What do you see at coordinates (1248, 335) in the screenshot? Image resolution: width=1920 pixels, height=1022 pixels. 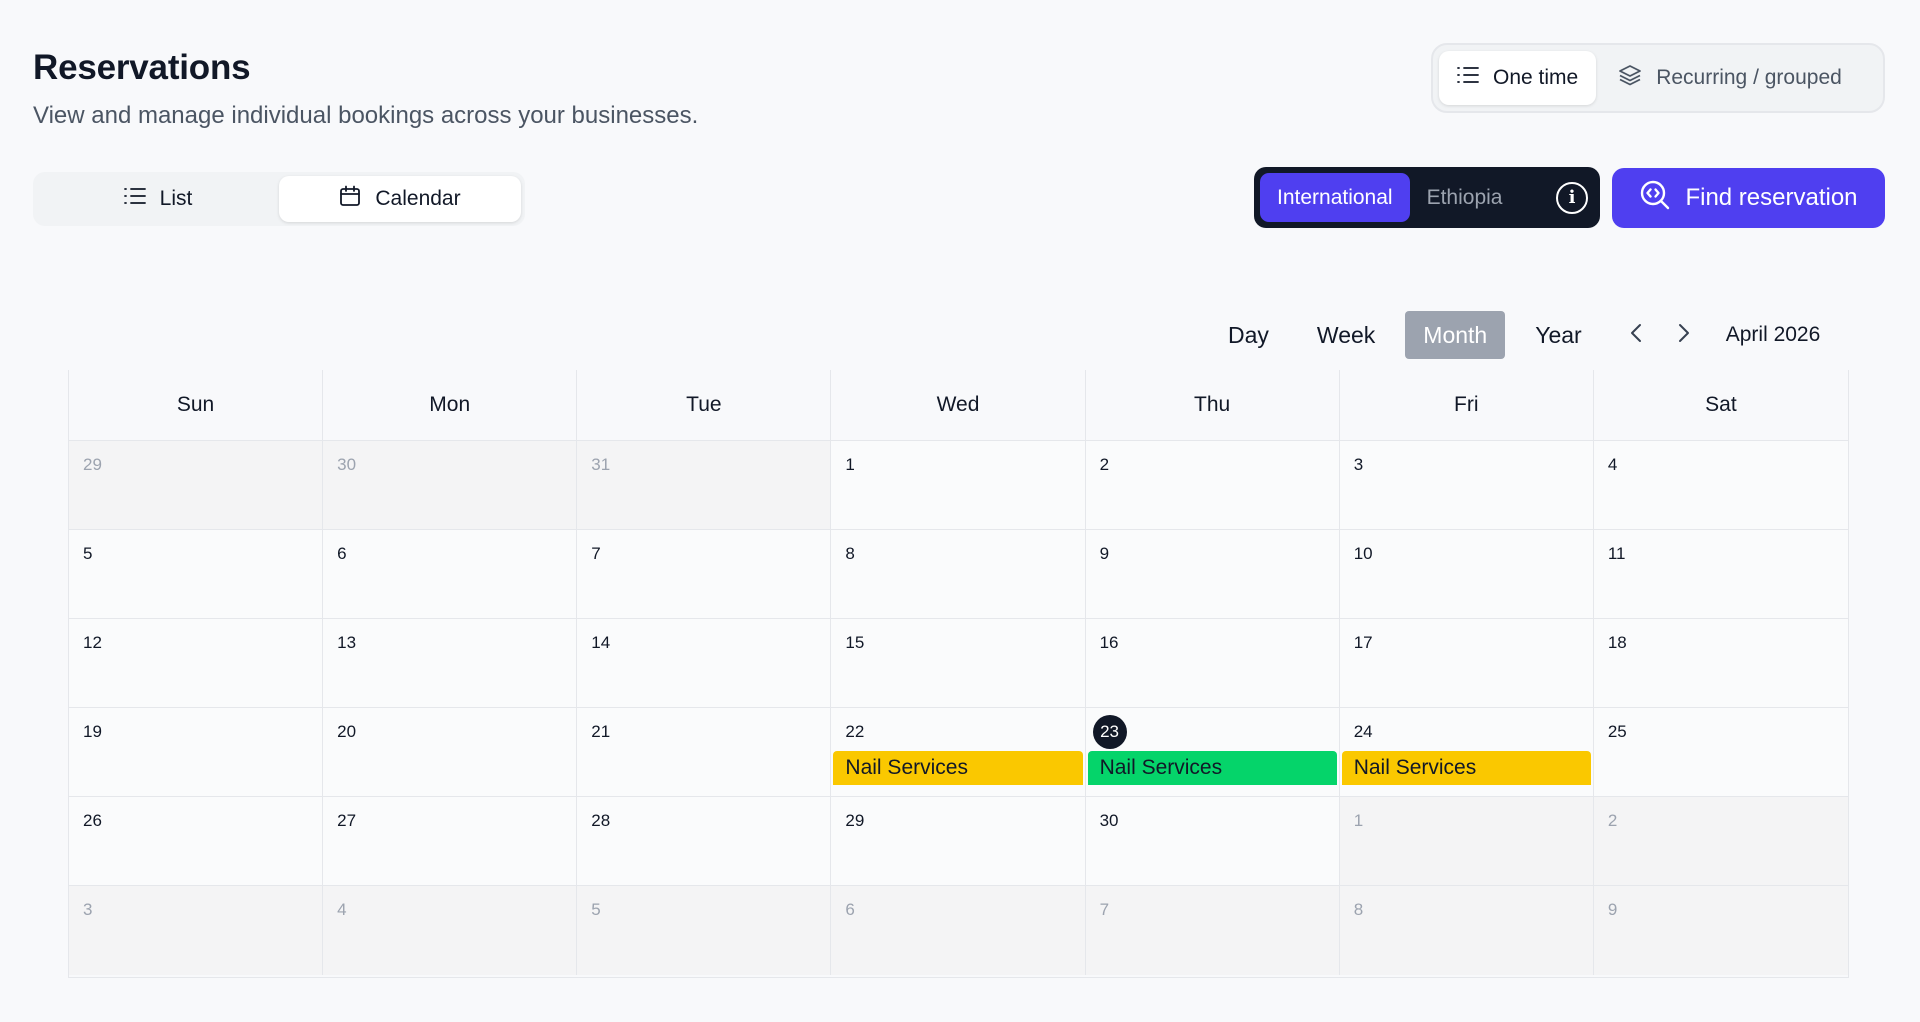 I see `day-view-button: Day` at bounding box center [1248, 335].